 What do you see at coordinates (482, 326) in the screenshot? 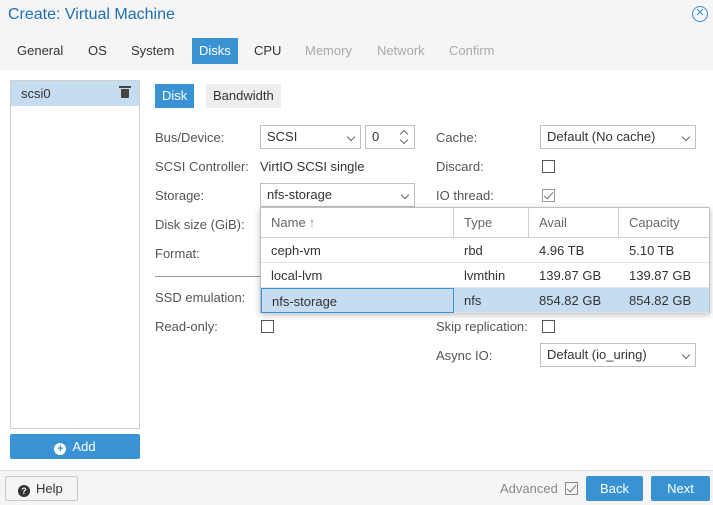
I see `skip-replication-label: Skip replication:` at bounding box center [482, 326].